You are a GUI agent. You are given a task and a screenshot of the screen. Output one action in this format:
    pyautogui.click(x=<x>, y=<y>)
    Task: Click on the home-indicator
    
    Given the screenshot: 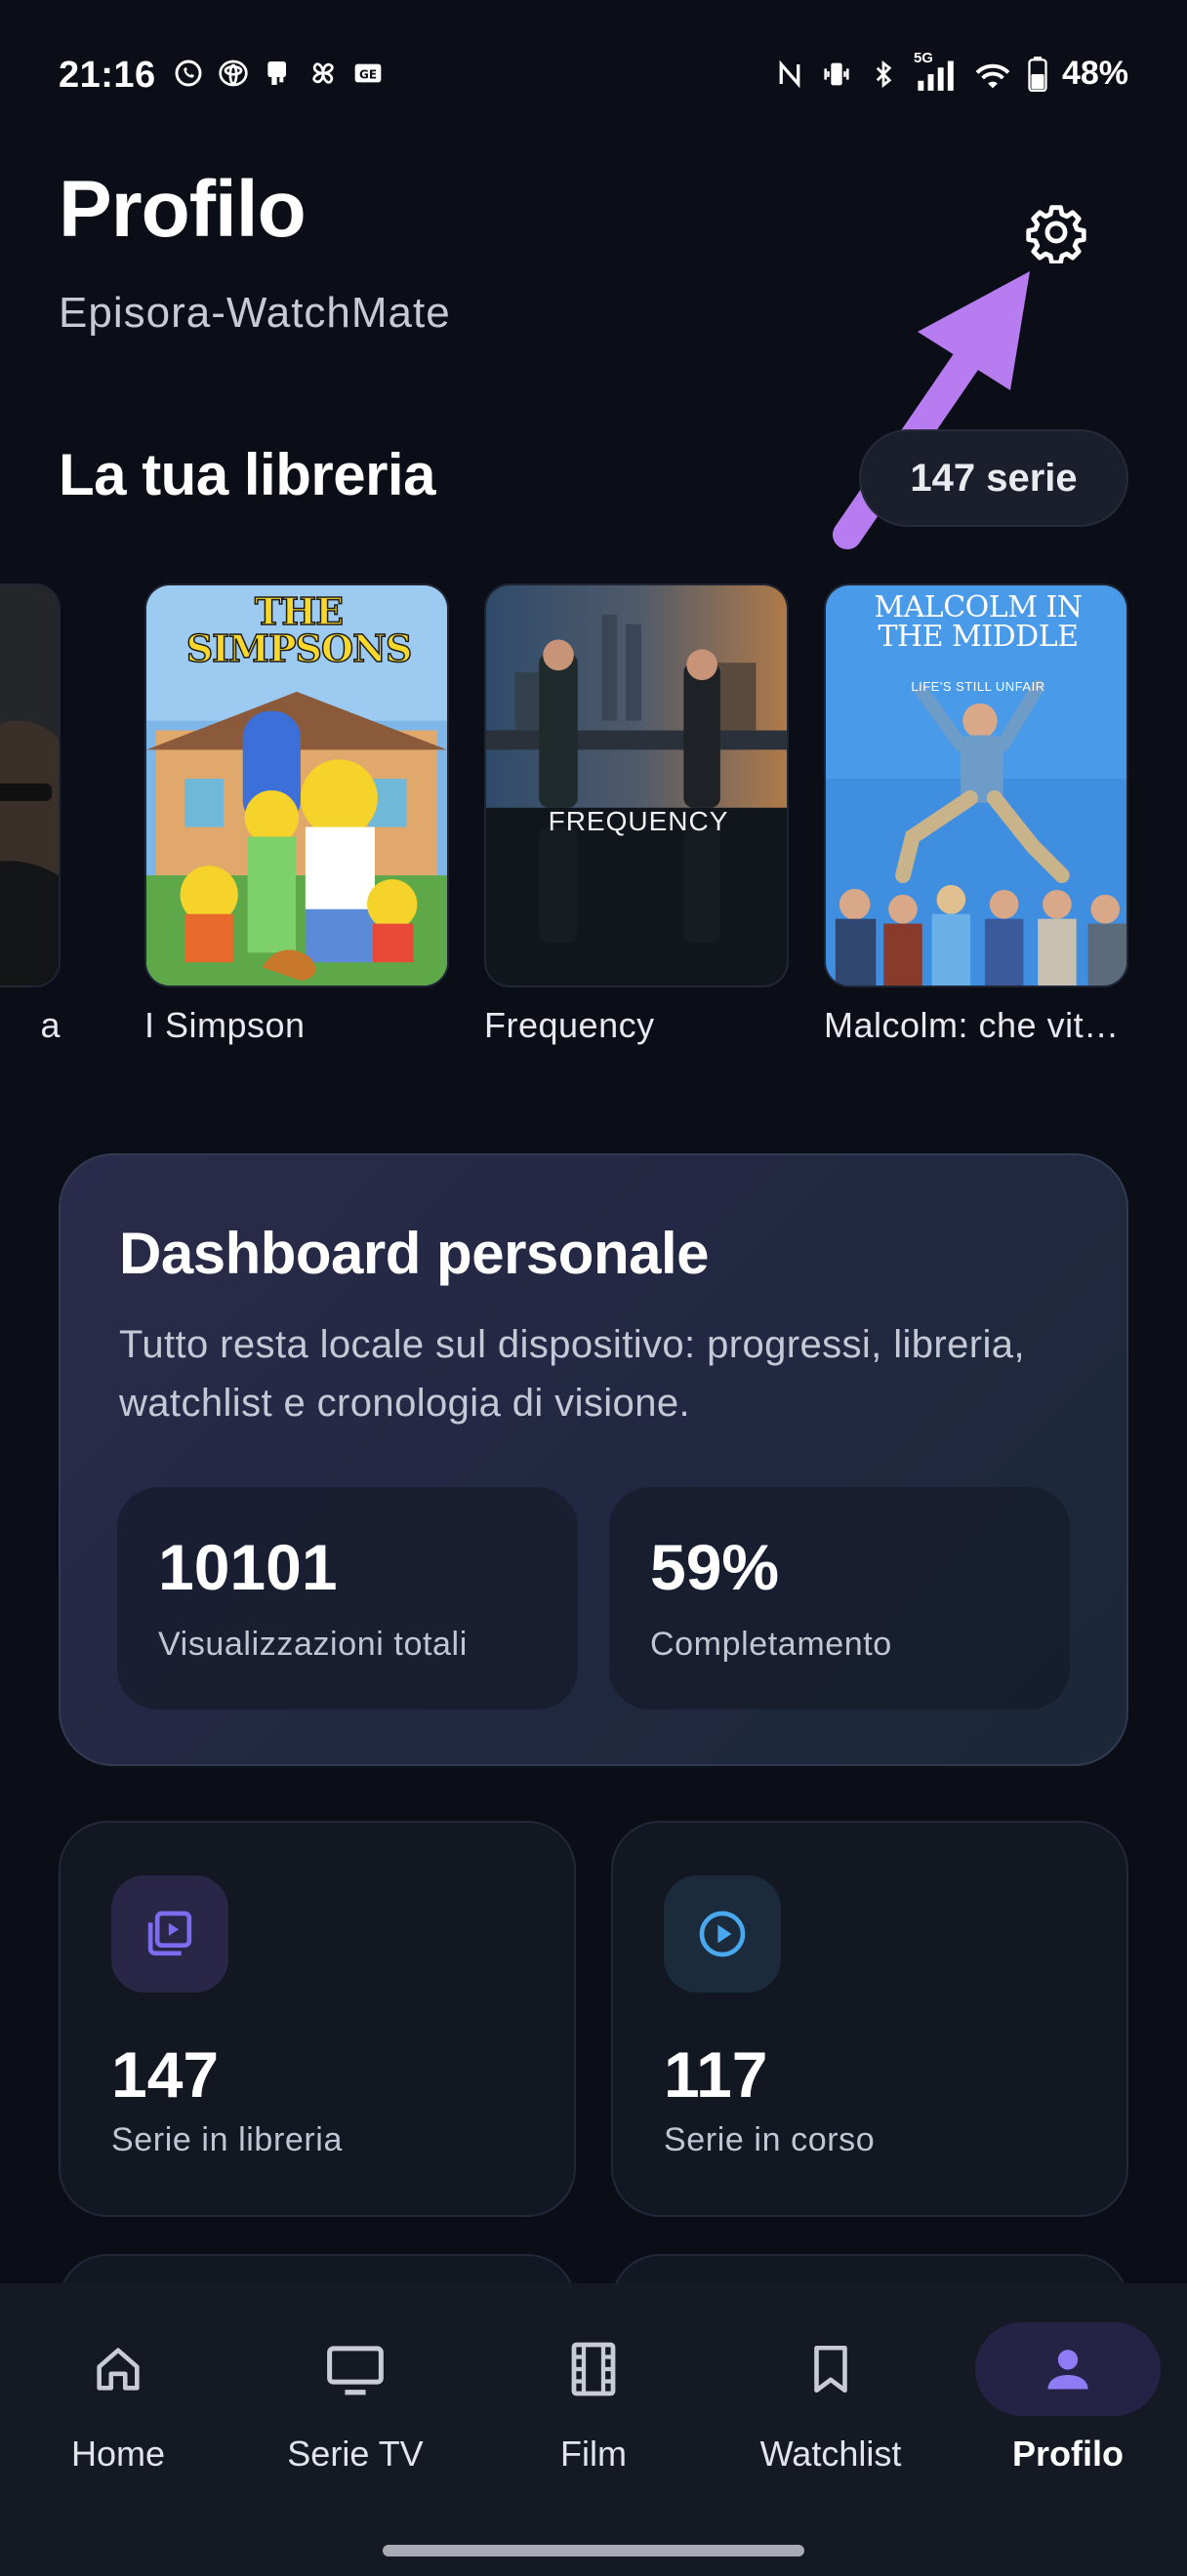 What is the action you would take?
    pyautogui.click(x=593, y=2550)
    